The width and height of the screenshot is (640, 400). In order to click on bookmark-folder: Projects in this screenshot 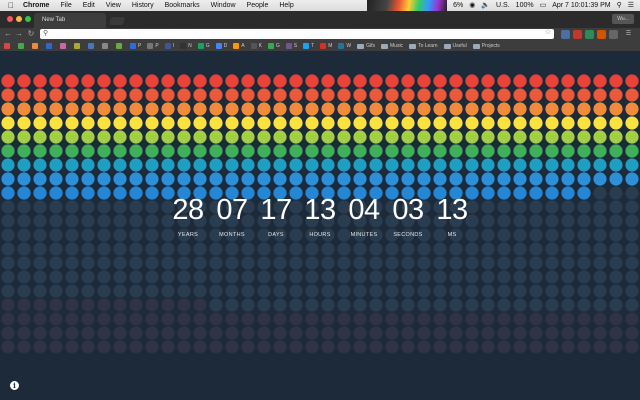, I will do `click(486, 46)`.